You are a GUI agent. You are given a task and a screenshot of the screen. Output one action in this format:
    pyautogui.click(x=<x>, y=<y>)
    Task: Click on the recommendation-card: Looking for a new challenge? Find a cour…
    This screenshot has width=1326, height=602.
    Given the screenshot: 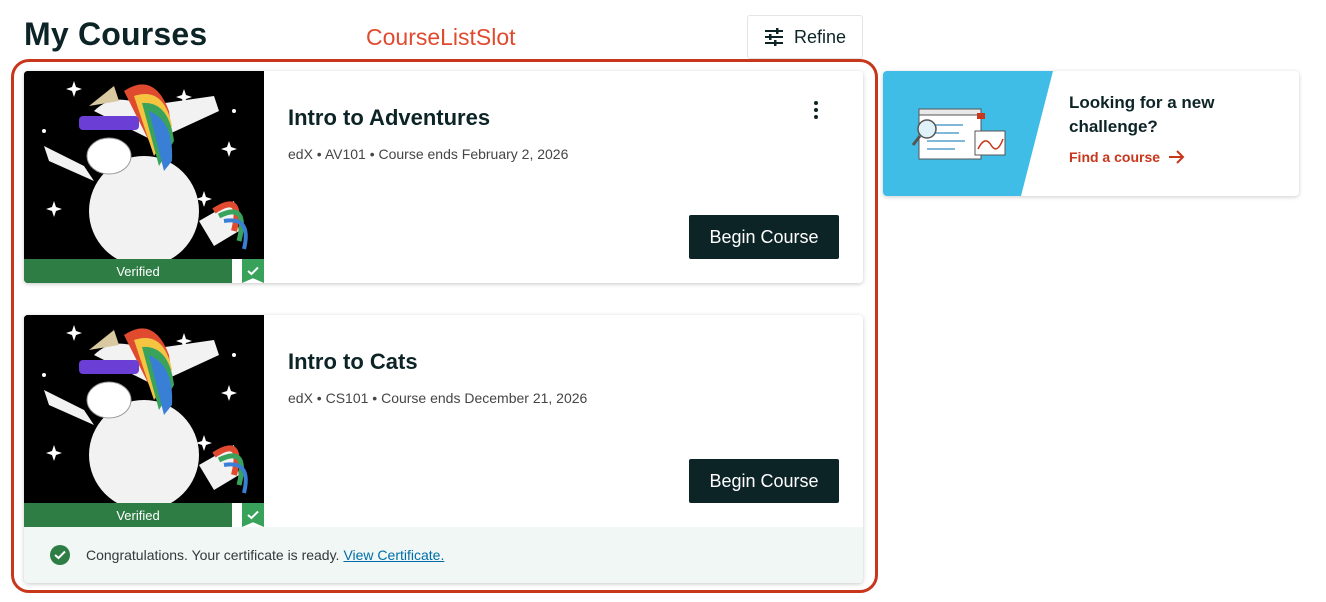 What is the action you would take?
    pyautogui.click(x=1091, y=133)
    